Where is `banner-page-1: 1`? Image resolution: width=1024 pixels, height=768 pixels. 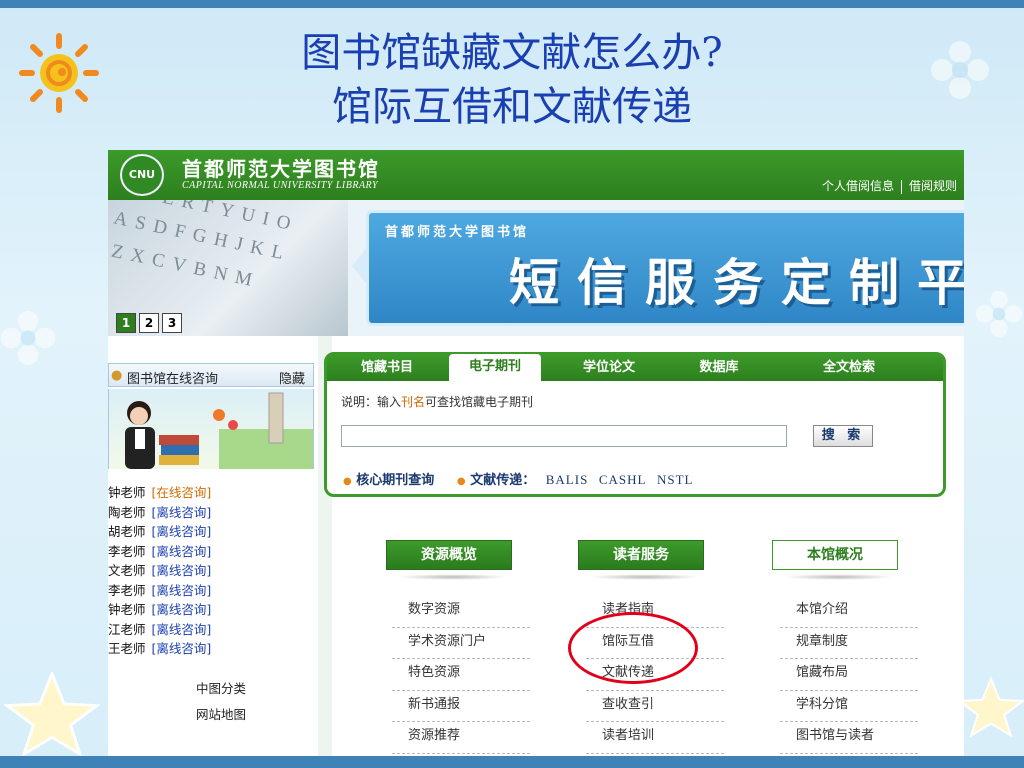 banner-page-1: 1 is located at coordinates (126, 323).